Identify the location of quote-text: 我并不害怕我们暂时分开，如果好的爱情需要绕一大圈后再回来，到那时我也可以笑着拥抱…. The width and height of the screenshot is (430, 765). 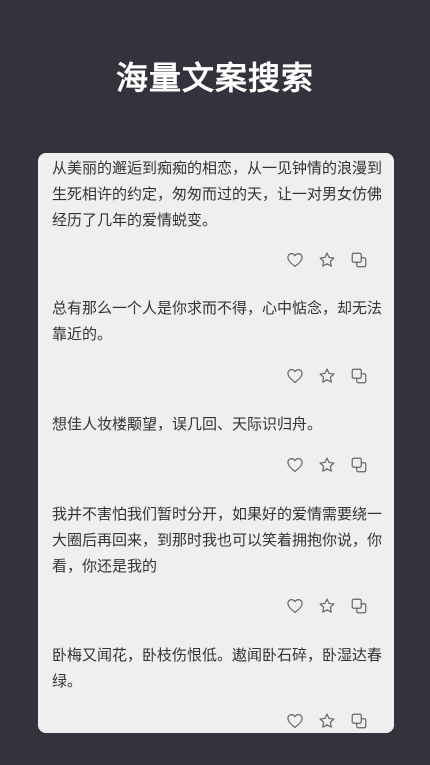
(217, 540).